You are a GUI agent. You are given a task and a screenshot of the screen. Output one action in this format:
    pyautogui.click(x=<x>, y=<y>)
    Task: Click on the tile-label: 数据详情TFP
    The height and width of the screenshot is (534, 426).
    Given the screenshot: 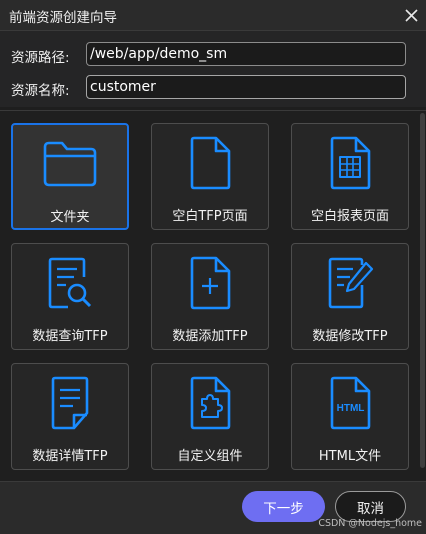 What is the action you would take?
    pyautogui.click(x=70, y=456)
    